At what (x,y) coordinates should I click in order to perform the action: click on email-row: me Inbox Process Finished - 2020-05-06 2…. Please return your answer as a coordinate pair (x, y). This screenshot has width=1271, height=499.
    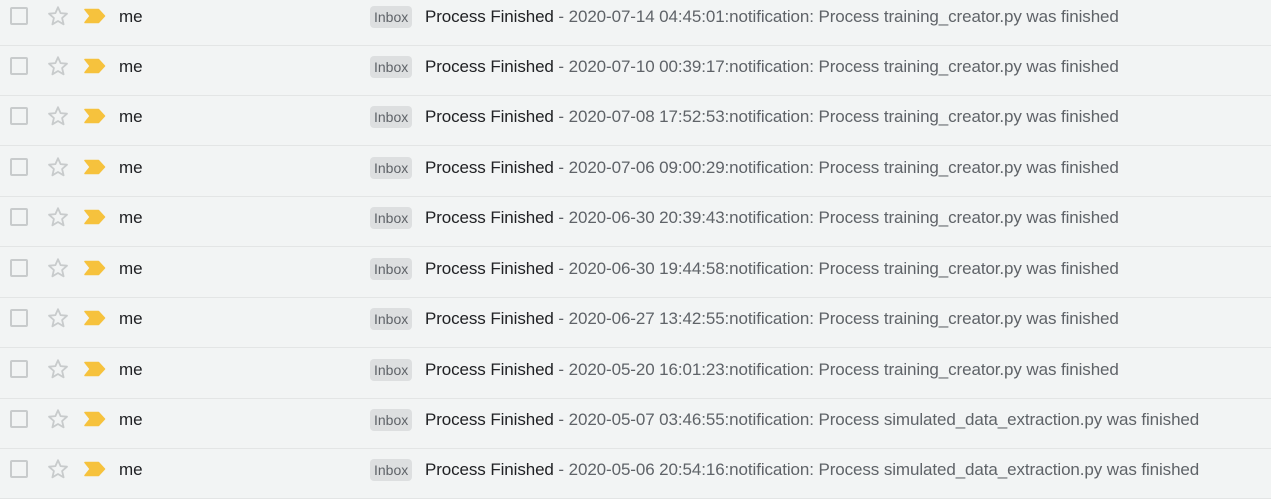
    Looking at the image, I should click on (635, 474).